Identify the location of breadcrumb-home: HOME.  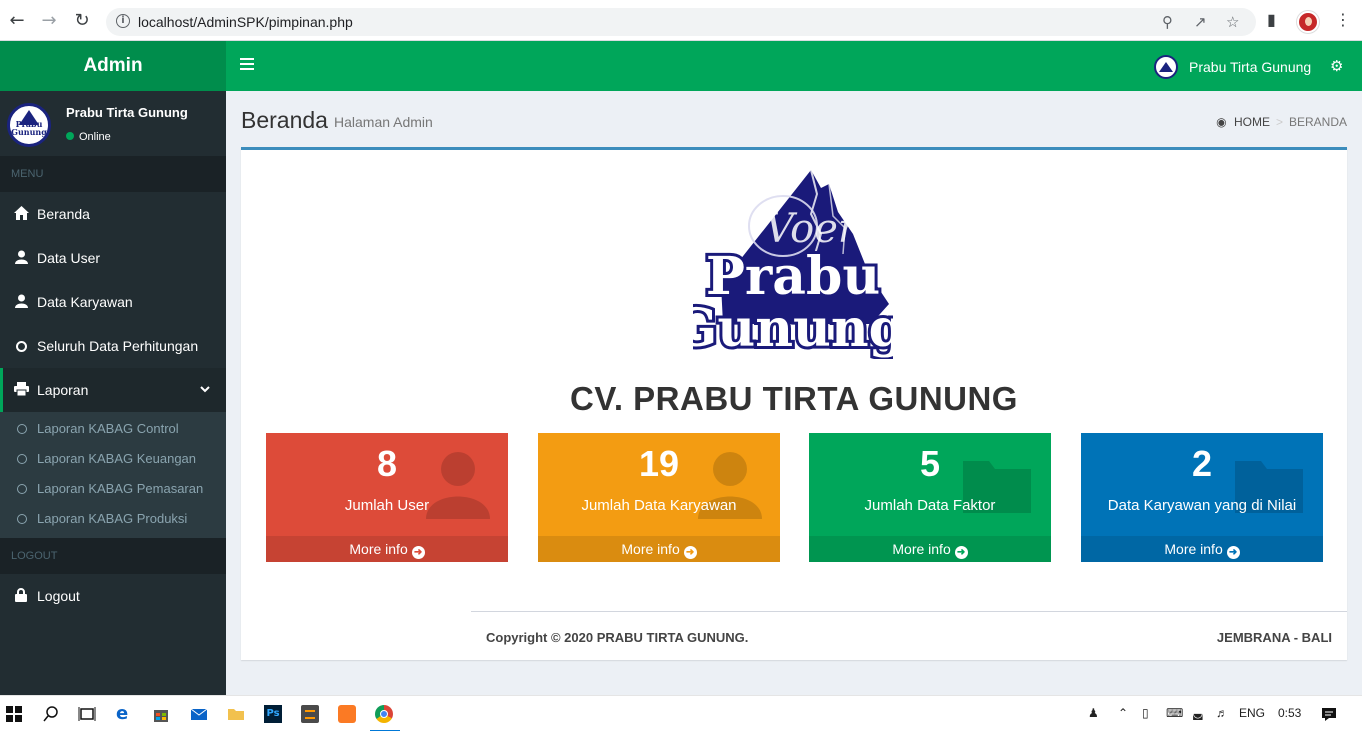
(1252, 122).